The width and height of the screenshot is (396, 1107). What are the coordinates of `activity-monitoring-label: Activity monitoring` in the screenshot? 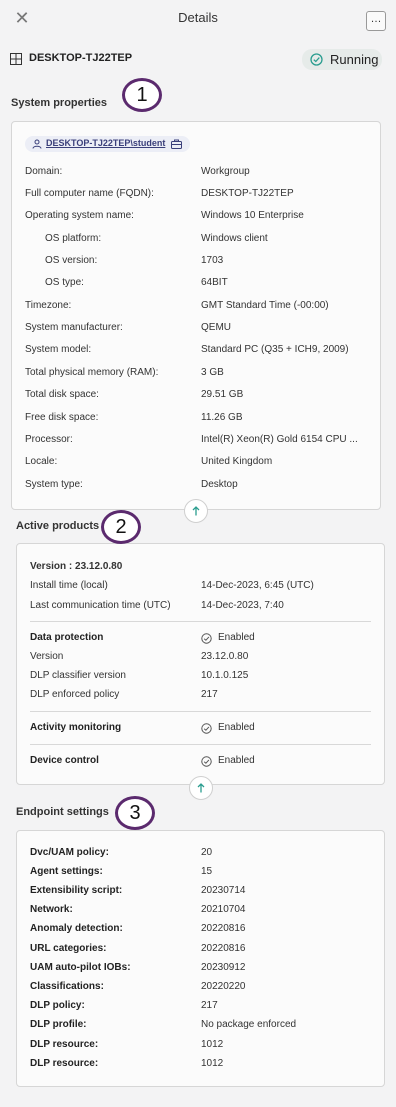 It's located at (76, 727).